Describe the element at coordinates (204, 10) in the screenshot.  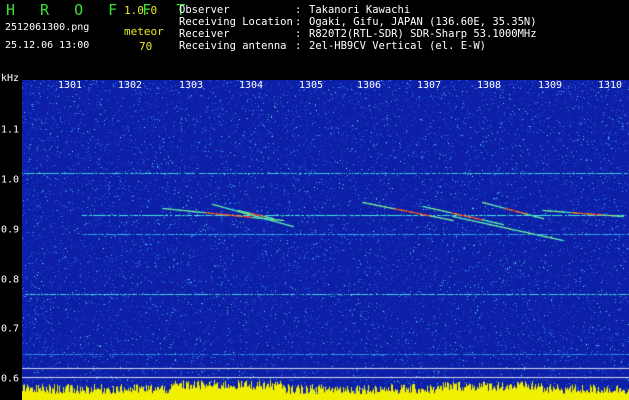
I see `info-label: Observer` at that location.